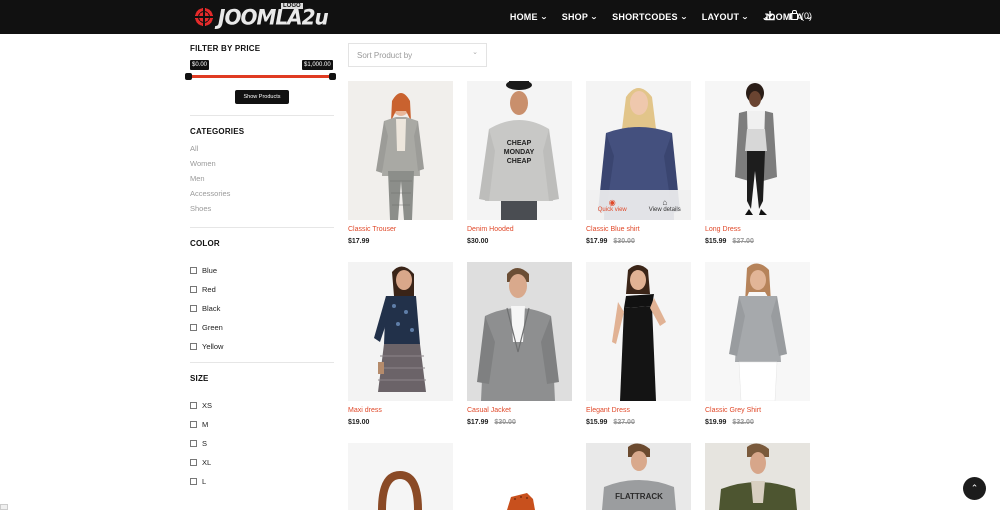  I want to click on size-option-label: S, so click(205, 443).